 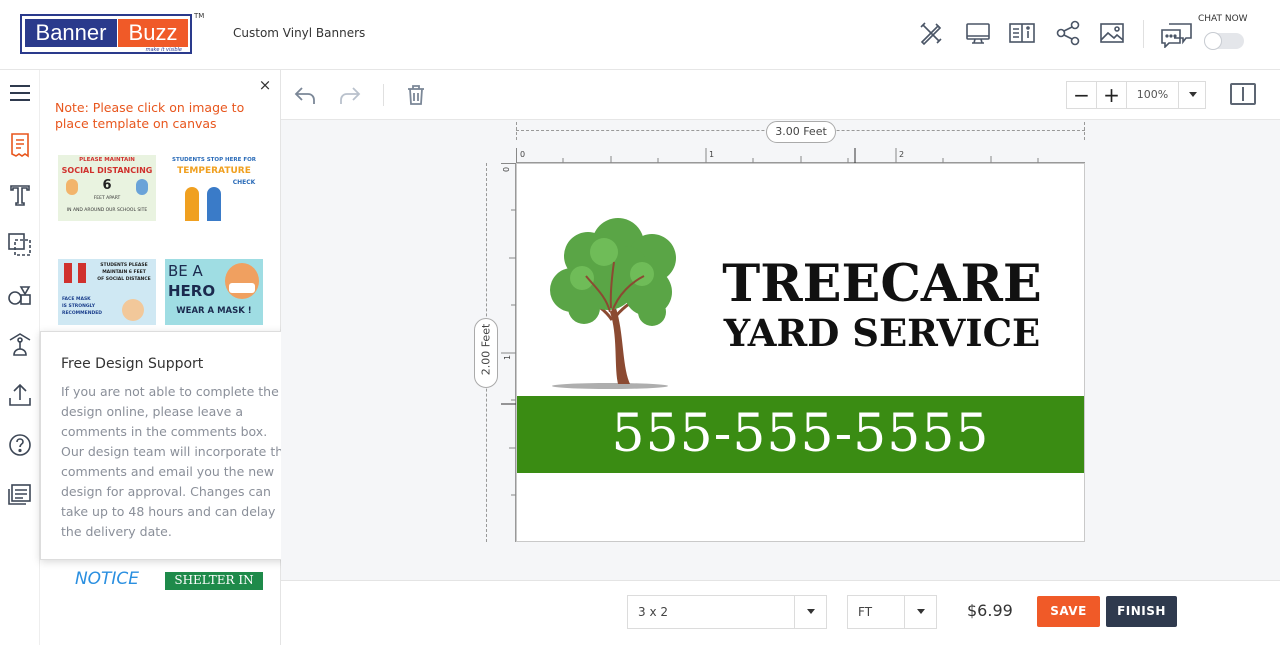 I want to click on chat-toggle, so click(x=1224, y=41).